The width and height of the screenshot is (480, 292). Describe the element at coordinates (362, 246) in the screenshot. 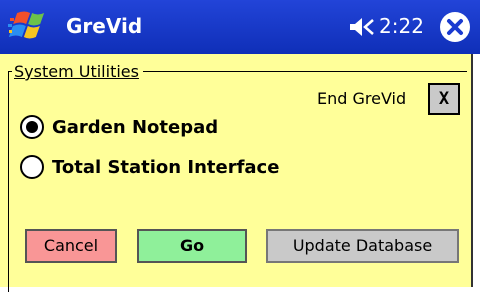

I see `update-database-button: Update Database` at that location.